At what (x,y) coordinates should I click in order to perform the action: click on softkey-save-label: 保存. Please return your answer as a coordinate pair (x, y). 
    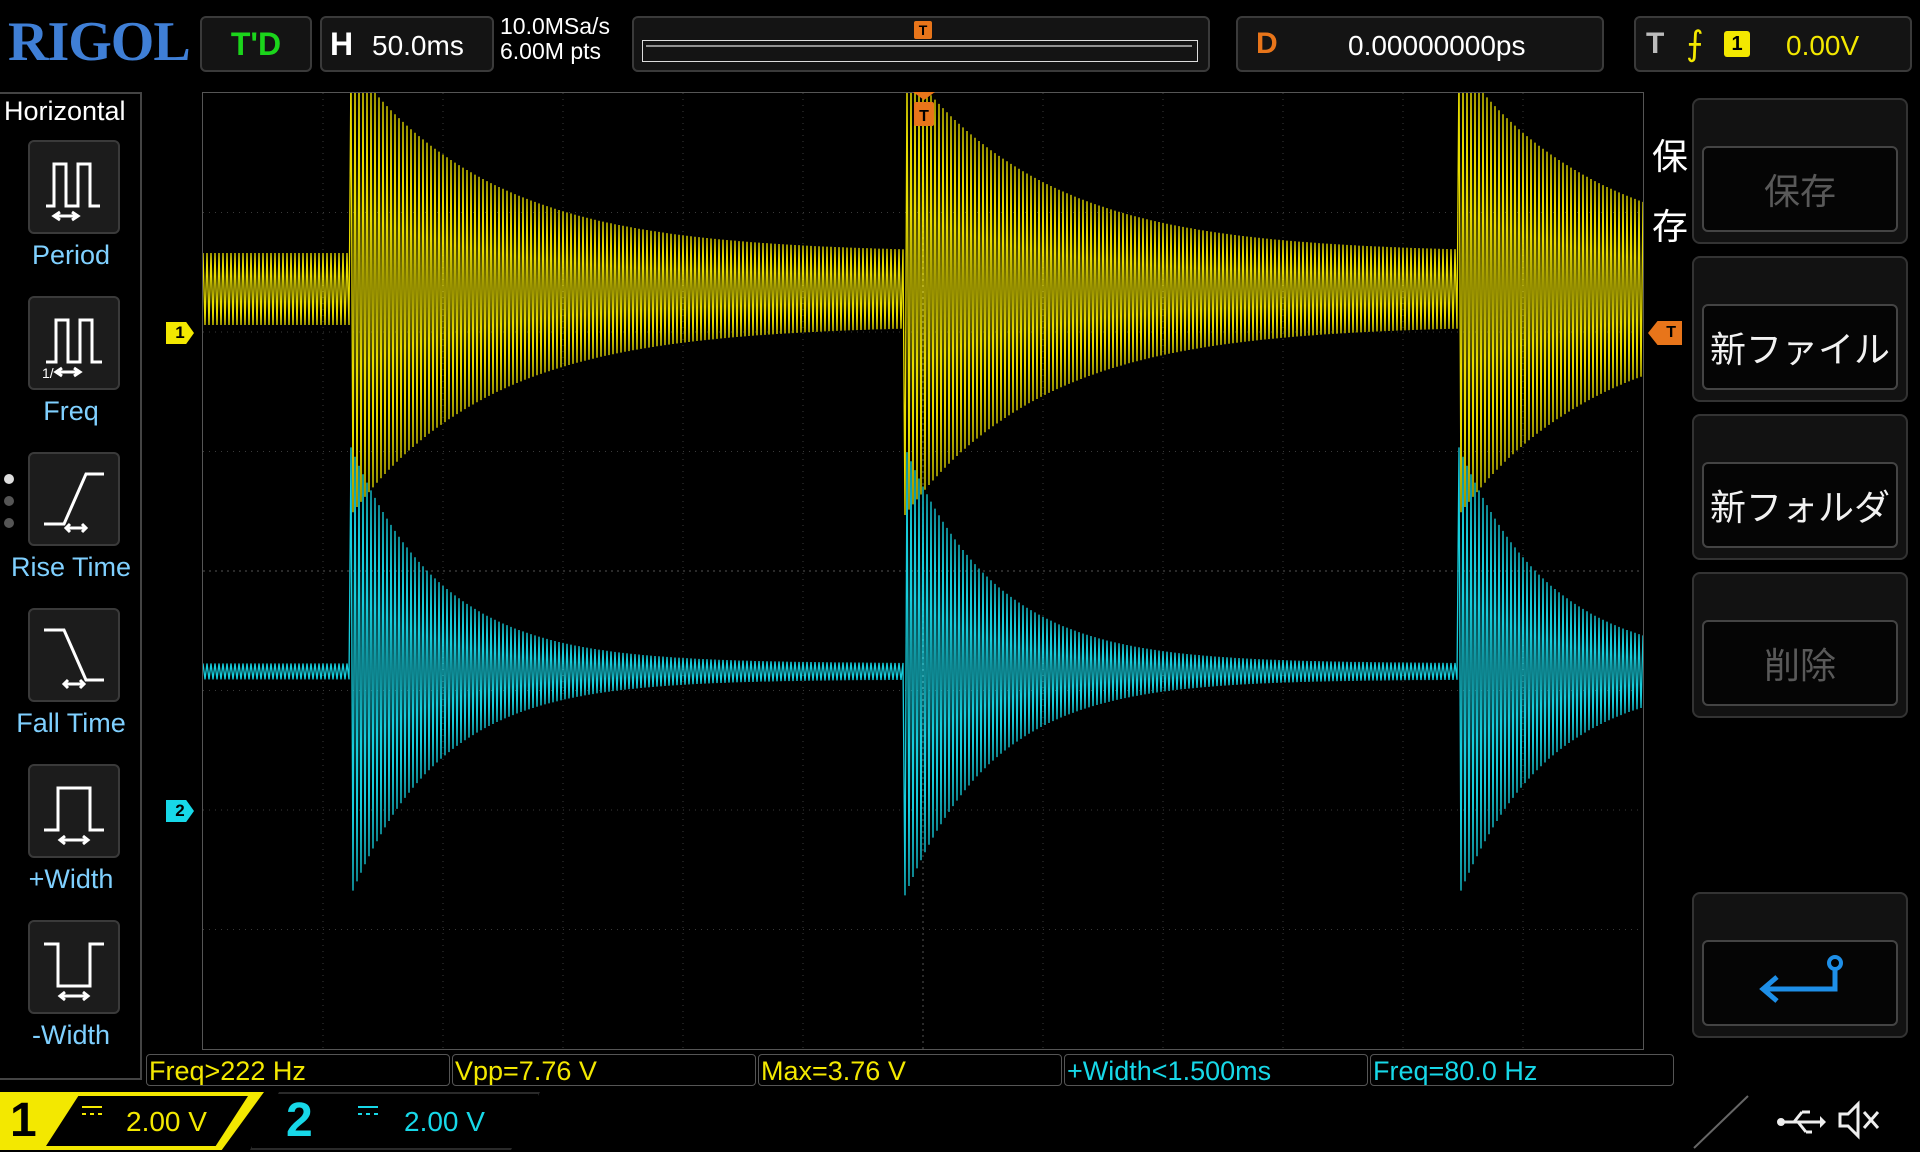
    Looking at the image, I should click on (1800, 189).